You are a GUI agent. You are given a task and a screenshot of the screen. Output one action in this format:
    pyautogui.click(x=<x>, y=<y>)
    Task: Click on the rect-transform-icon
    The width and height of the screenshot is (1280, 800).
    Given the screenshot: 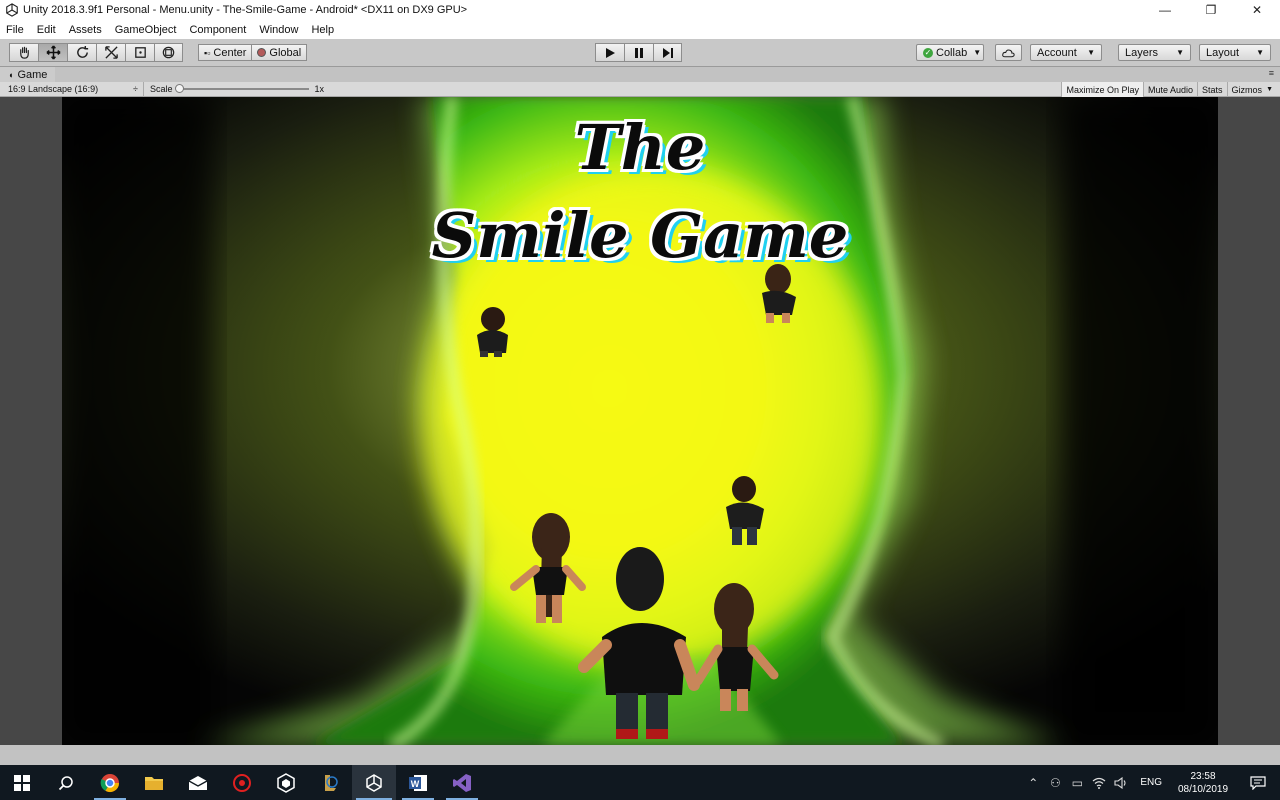 What is the action you would take?
    pyautogui.click(x=140, y=52)
    